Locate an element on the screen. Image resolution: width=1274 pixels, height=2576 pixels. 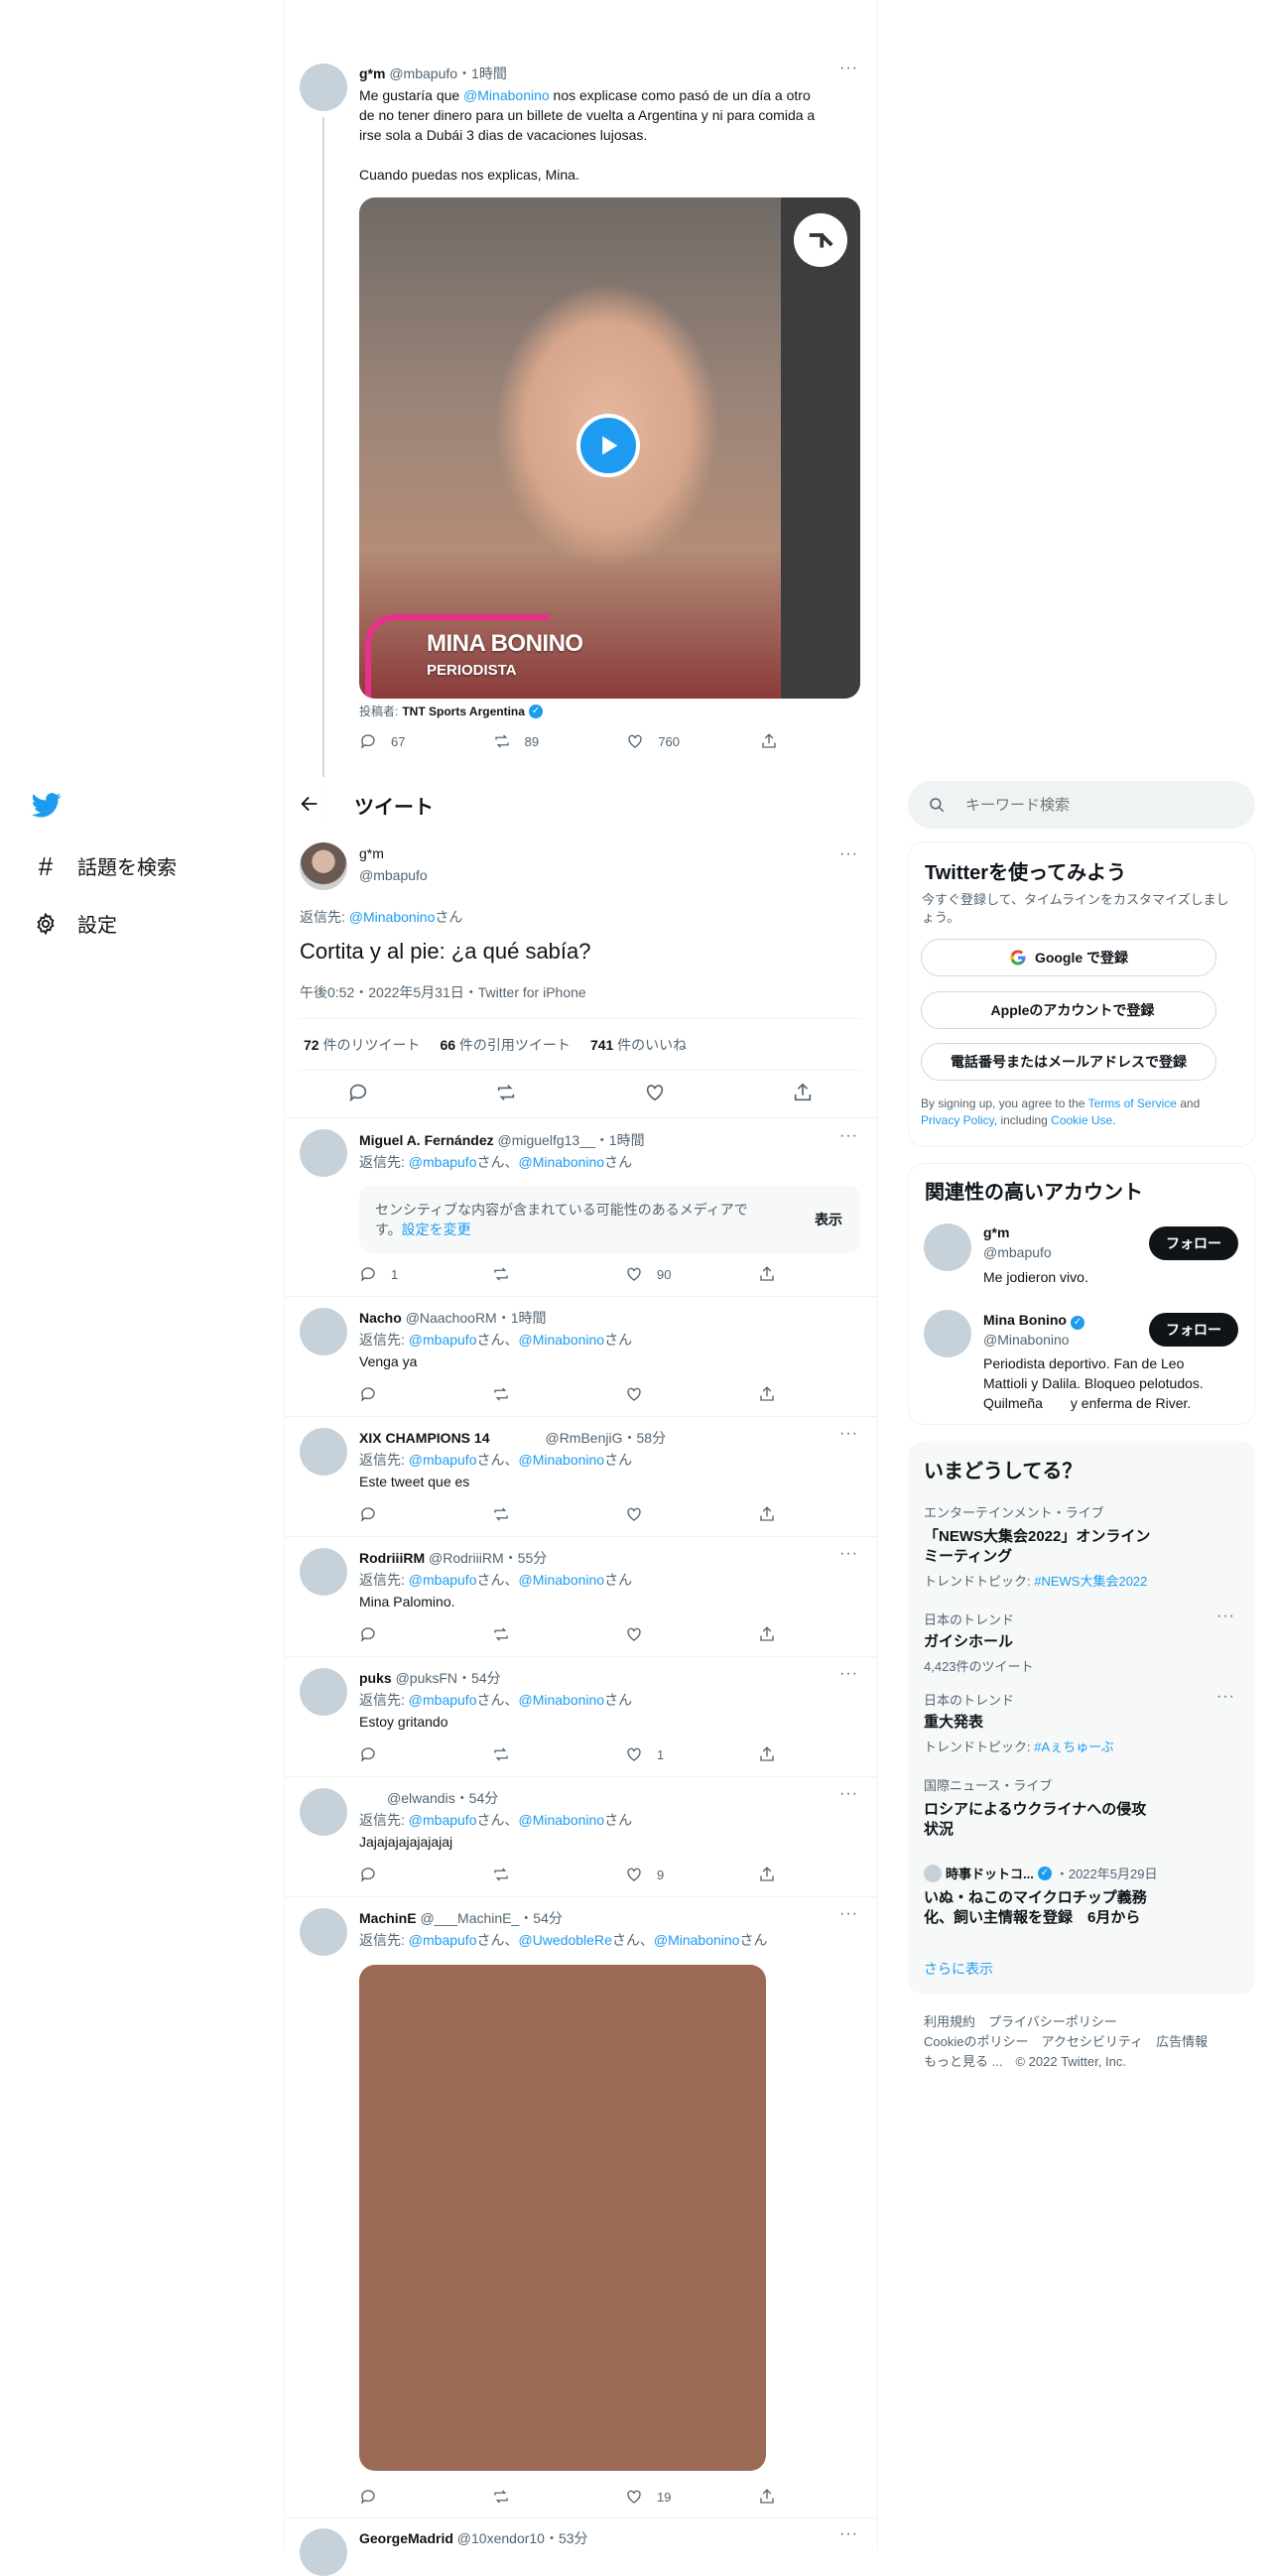
twitter-logo-icon is located at coordinates (46, 805).